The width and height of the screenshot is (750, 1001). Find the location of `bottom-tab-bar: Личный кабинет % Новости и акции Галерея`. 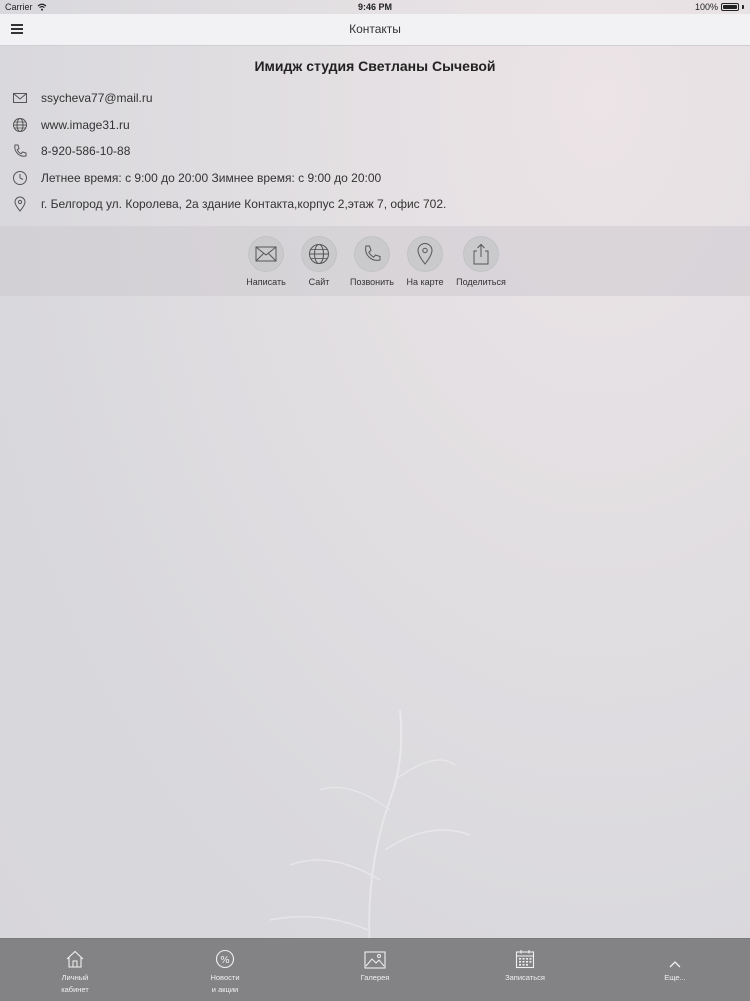

bottom-tab-bar: Личный кабинет % Новости и акции Галерея is located at coordinates (375, 969).